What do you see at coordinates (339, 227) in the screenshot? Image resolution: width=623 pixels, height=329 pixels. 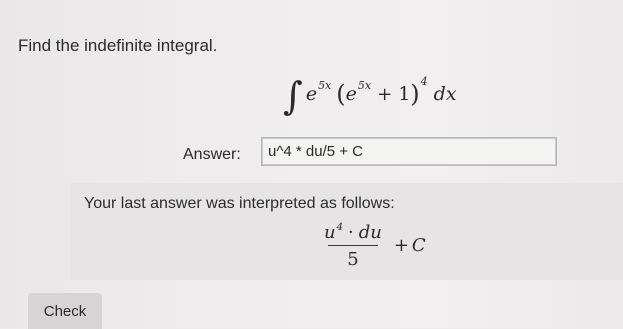 I see `interpreted-u-power: 4` at bounding box center [339, 227].